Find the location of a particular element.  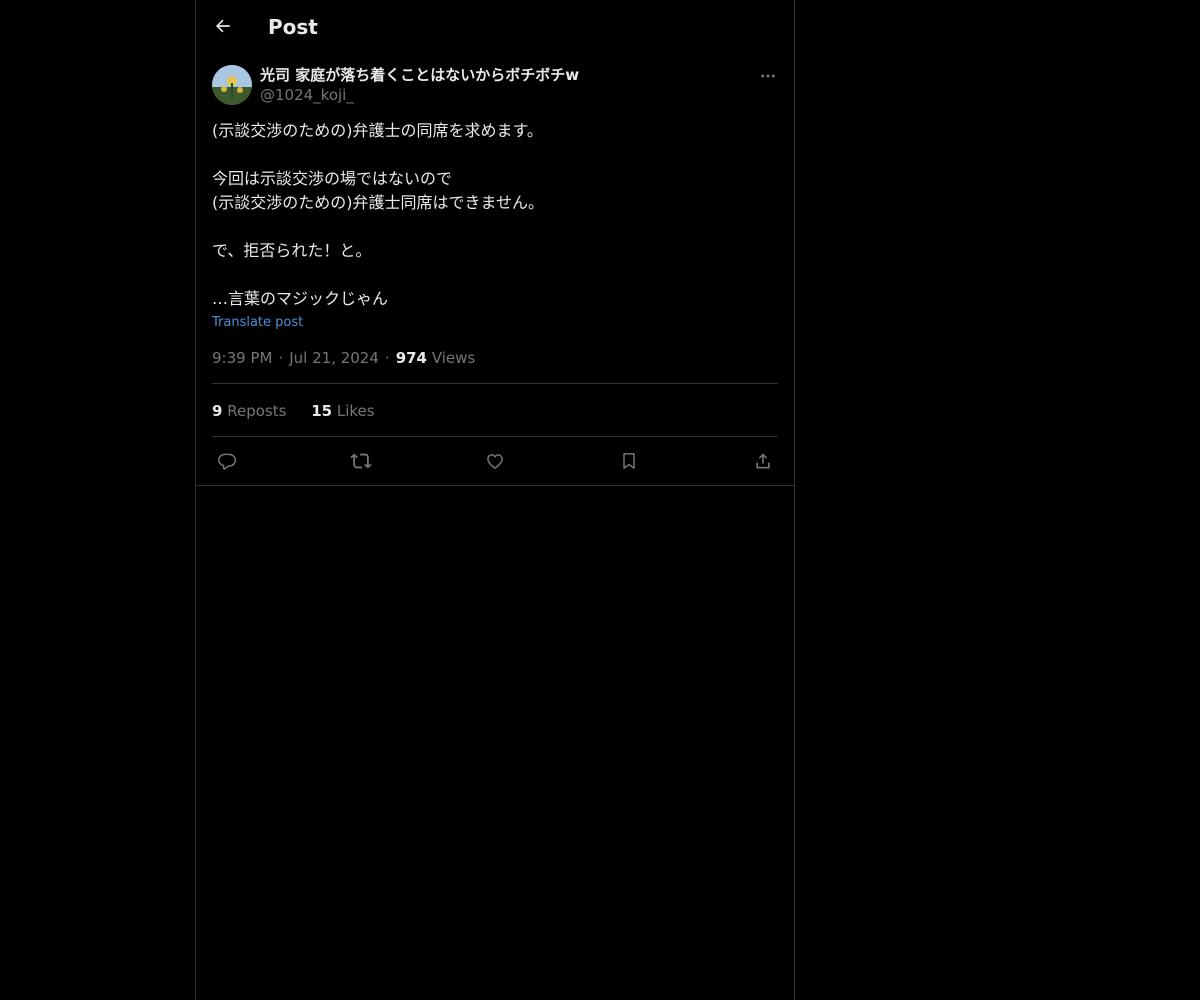

share-button is located at coordinates (763, 461).